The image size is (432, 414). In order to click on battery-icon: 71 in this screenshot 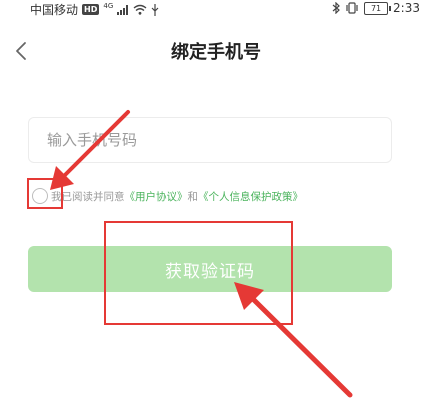, I will do `click(378, 8)`.